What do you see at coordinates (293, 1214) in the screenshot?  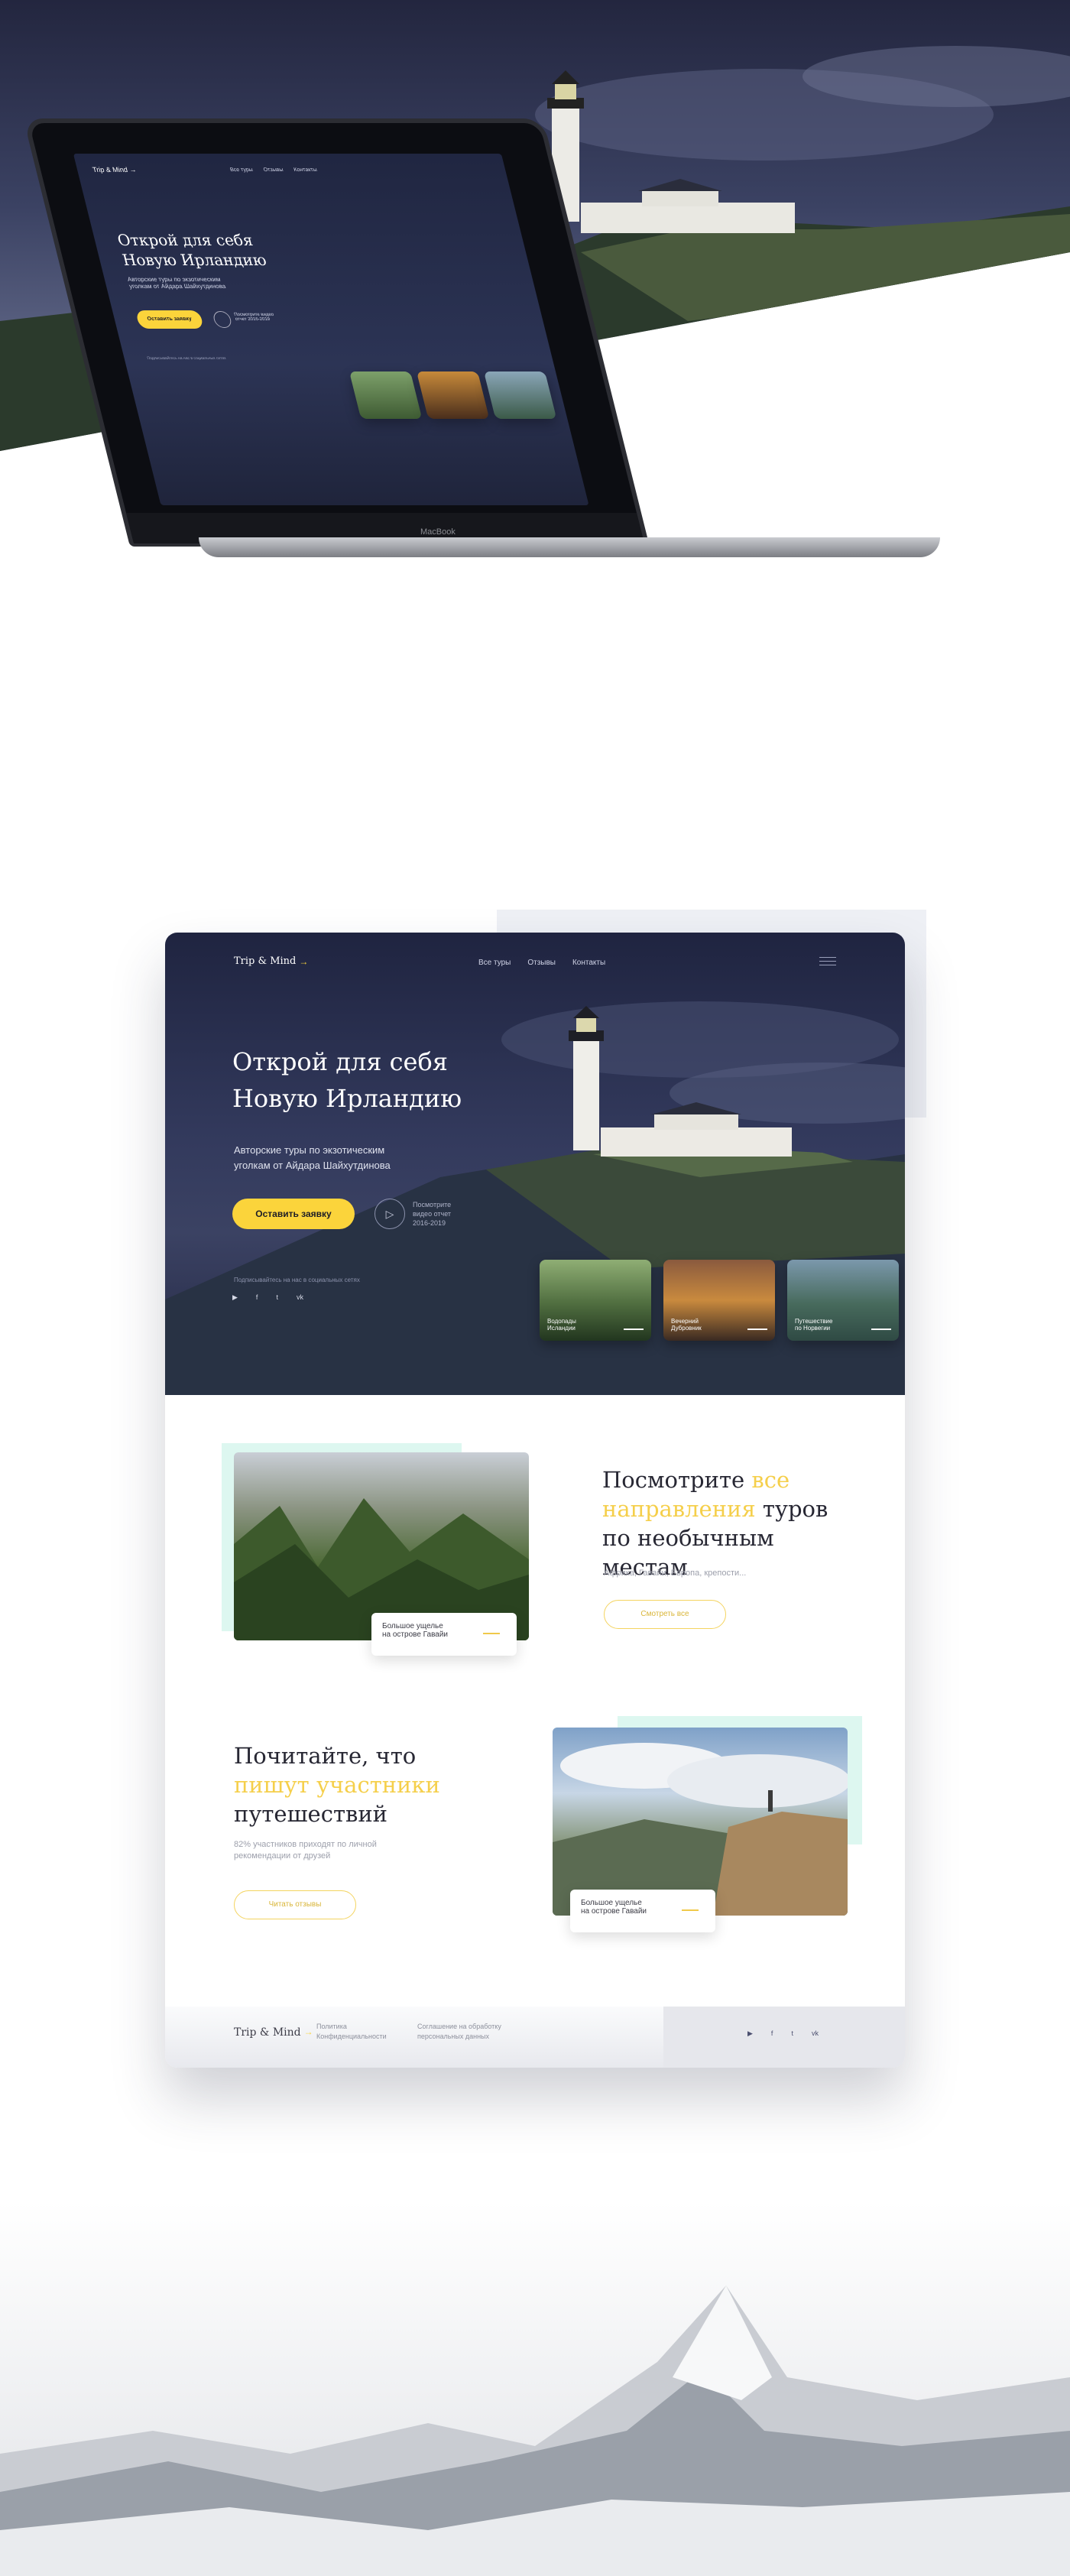 I see `hero-cta-button: Оставить заявку` at bounding box center [293, 1214].